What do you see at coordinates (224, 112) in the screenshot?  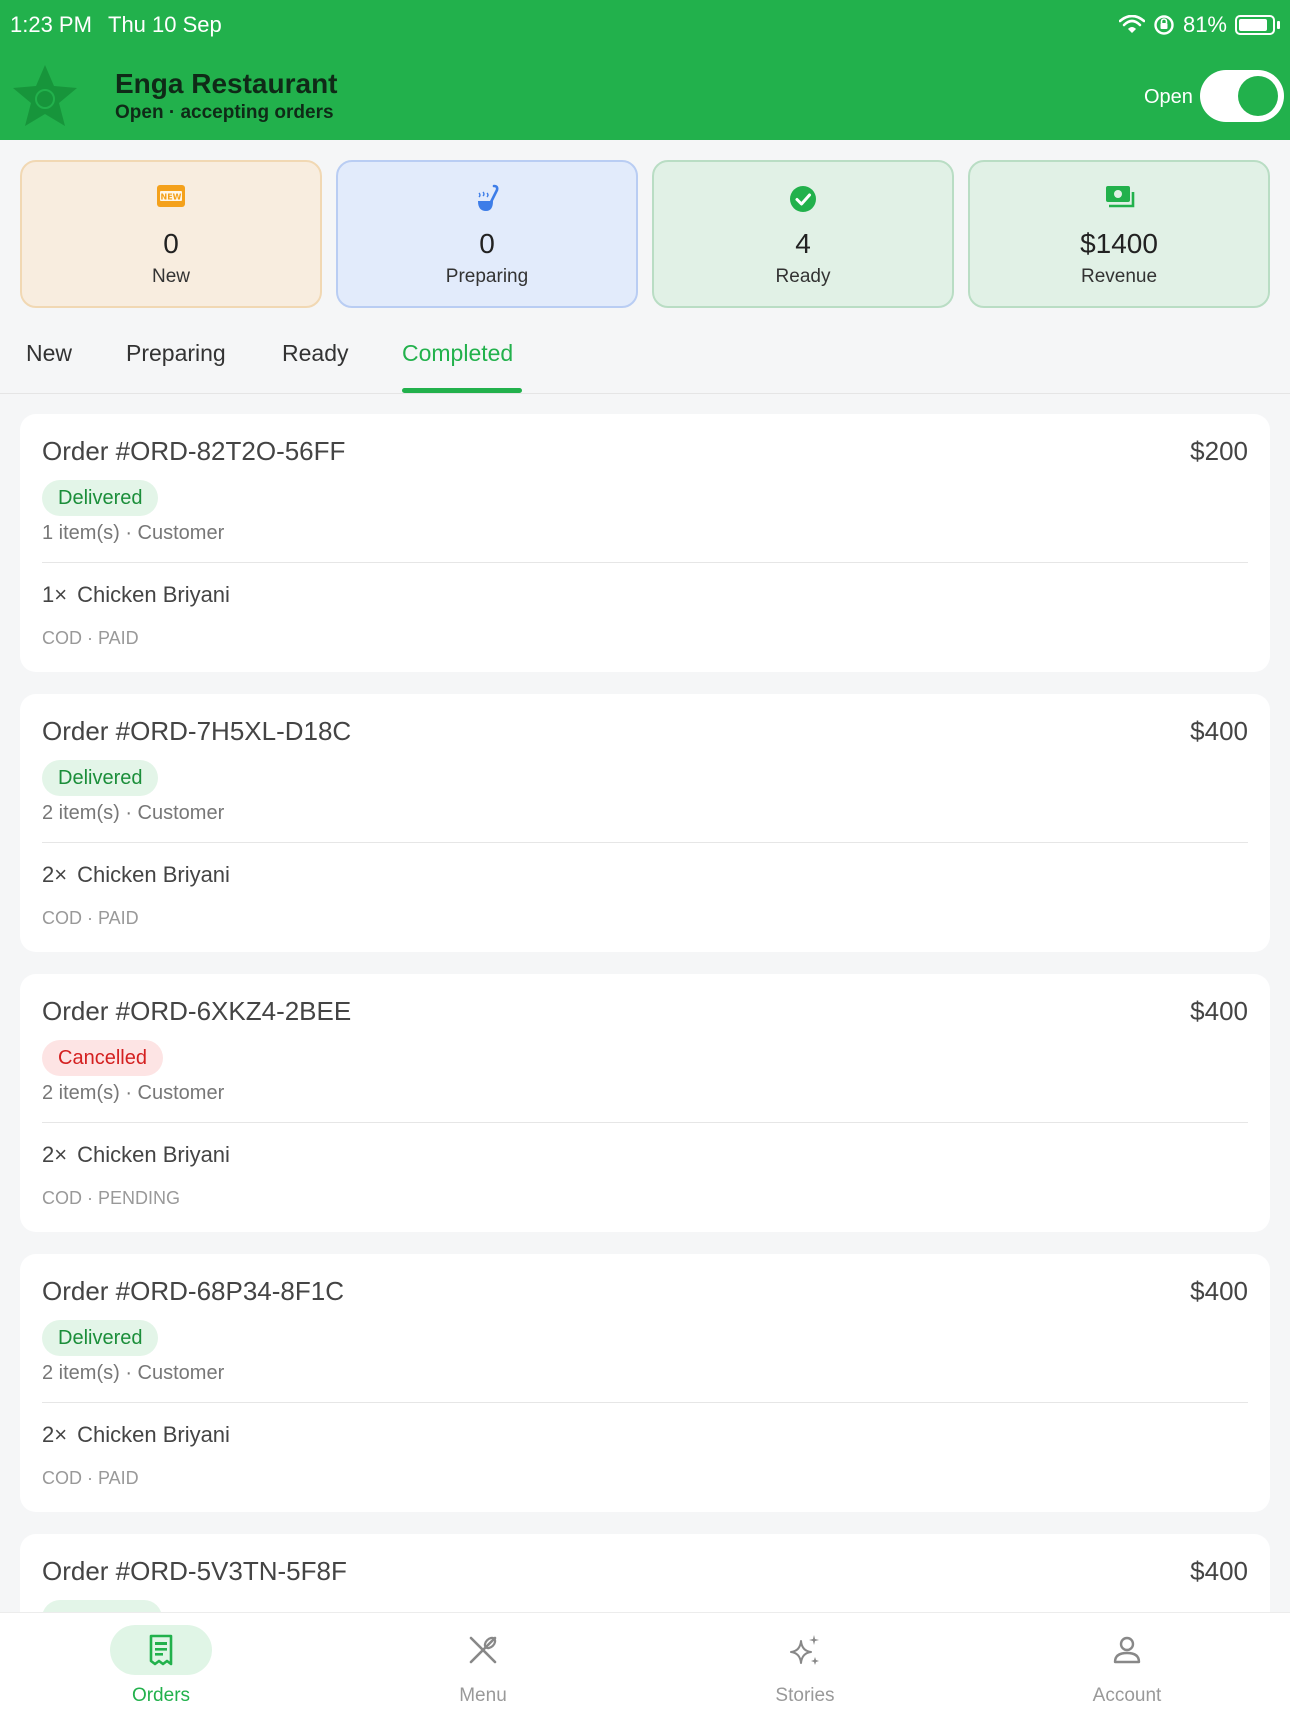 I see `restaurant-status: Open · accepting orders` at bounding box center [224, 112].